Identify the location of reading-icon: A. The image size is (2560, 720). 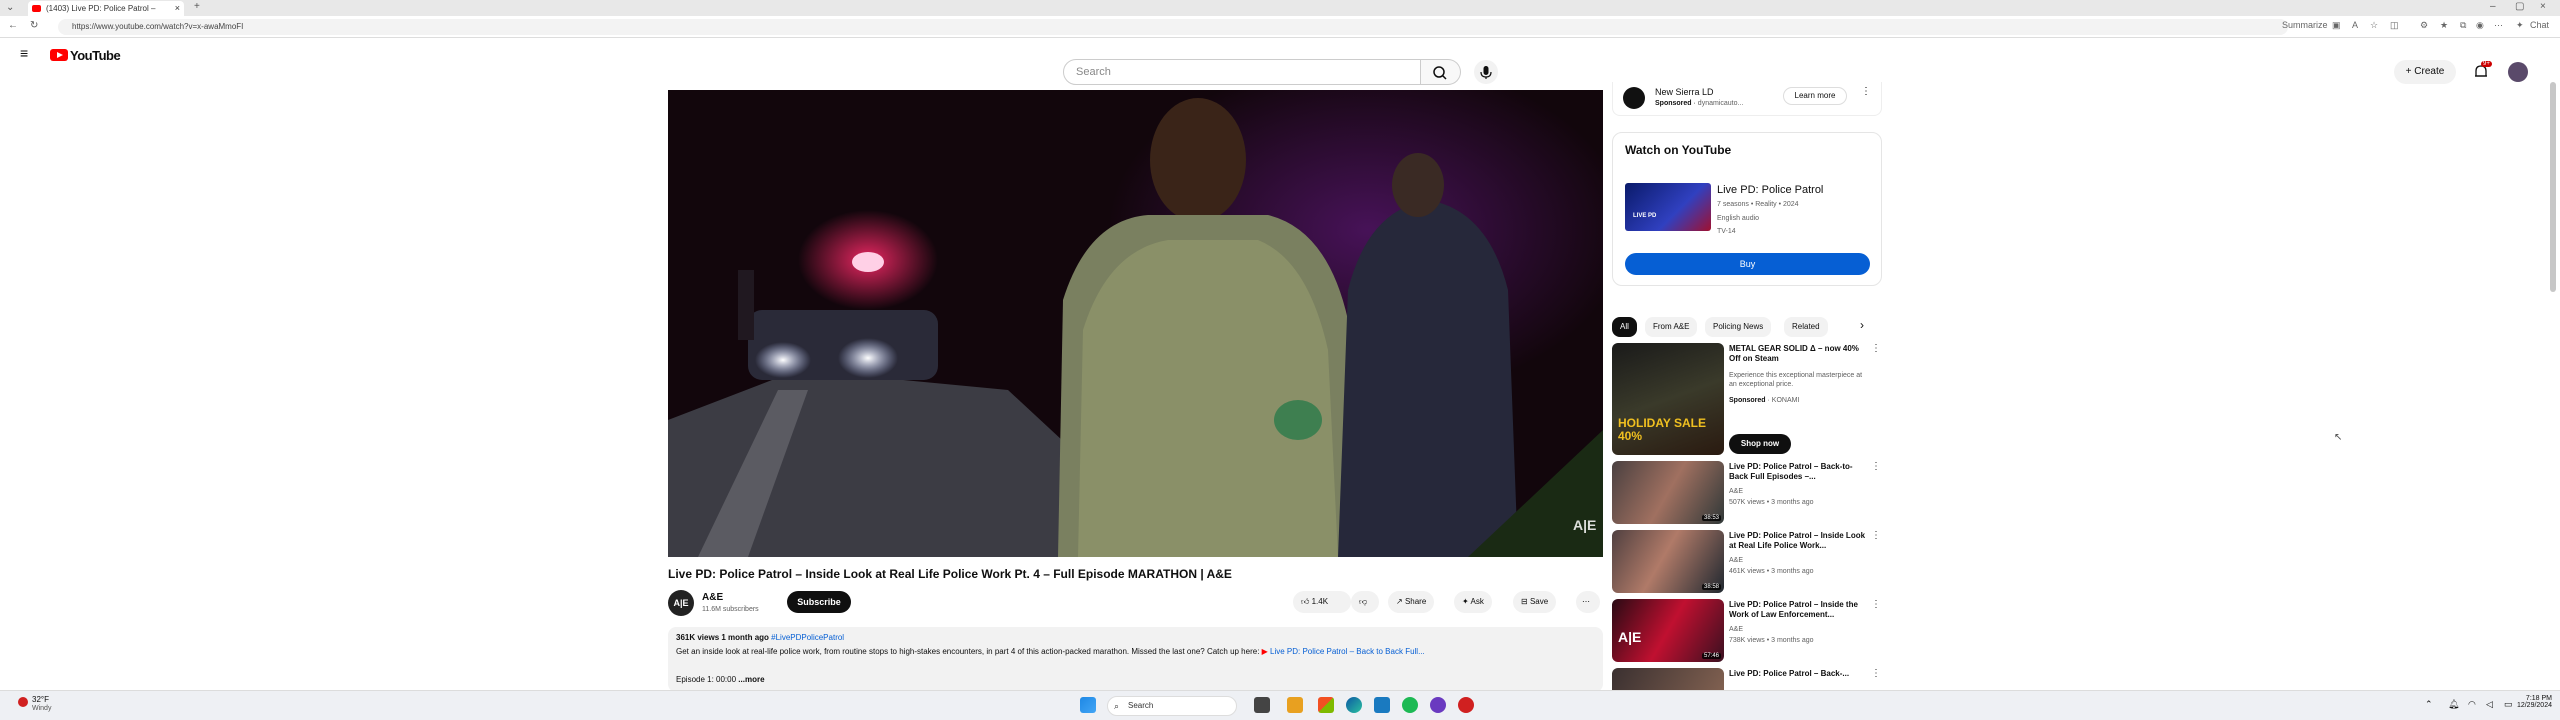
(2355, 25).